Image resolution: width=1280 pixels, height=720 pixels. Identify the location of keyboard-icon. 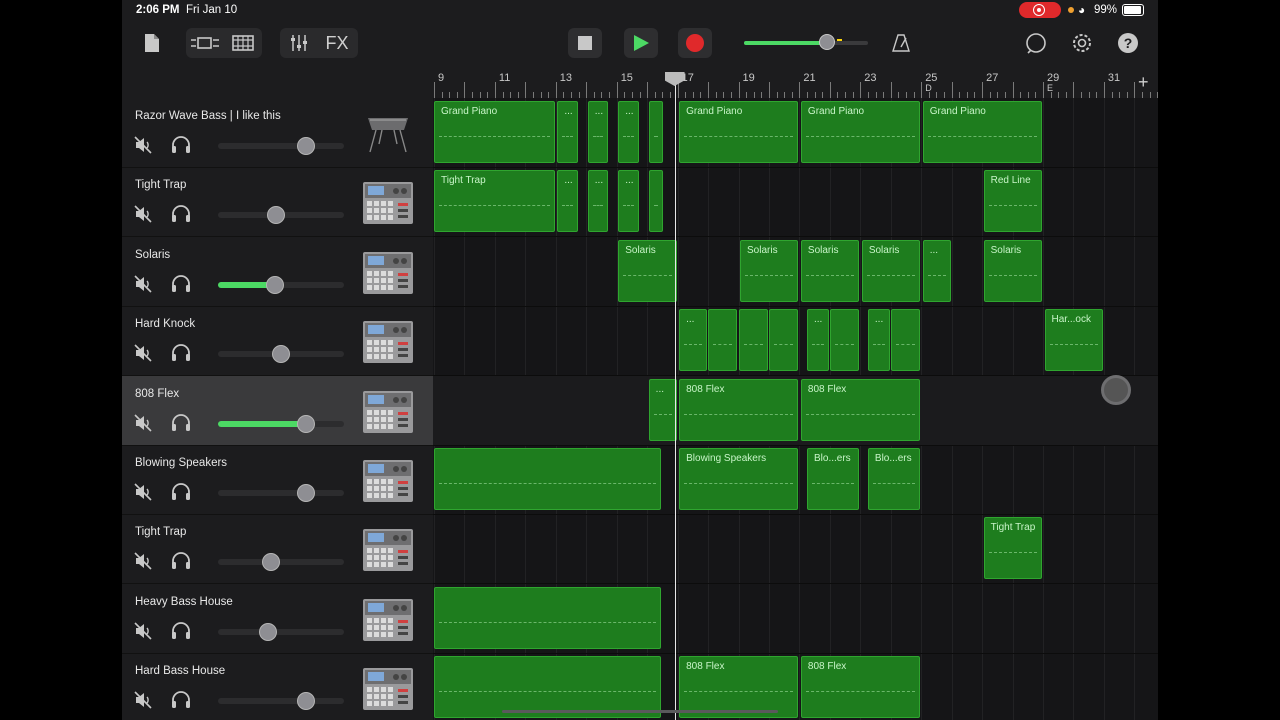
(388, 134).